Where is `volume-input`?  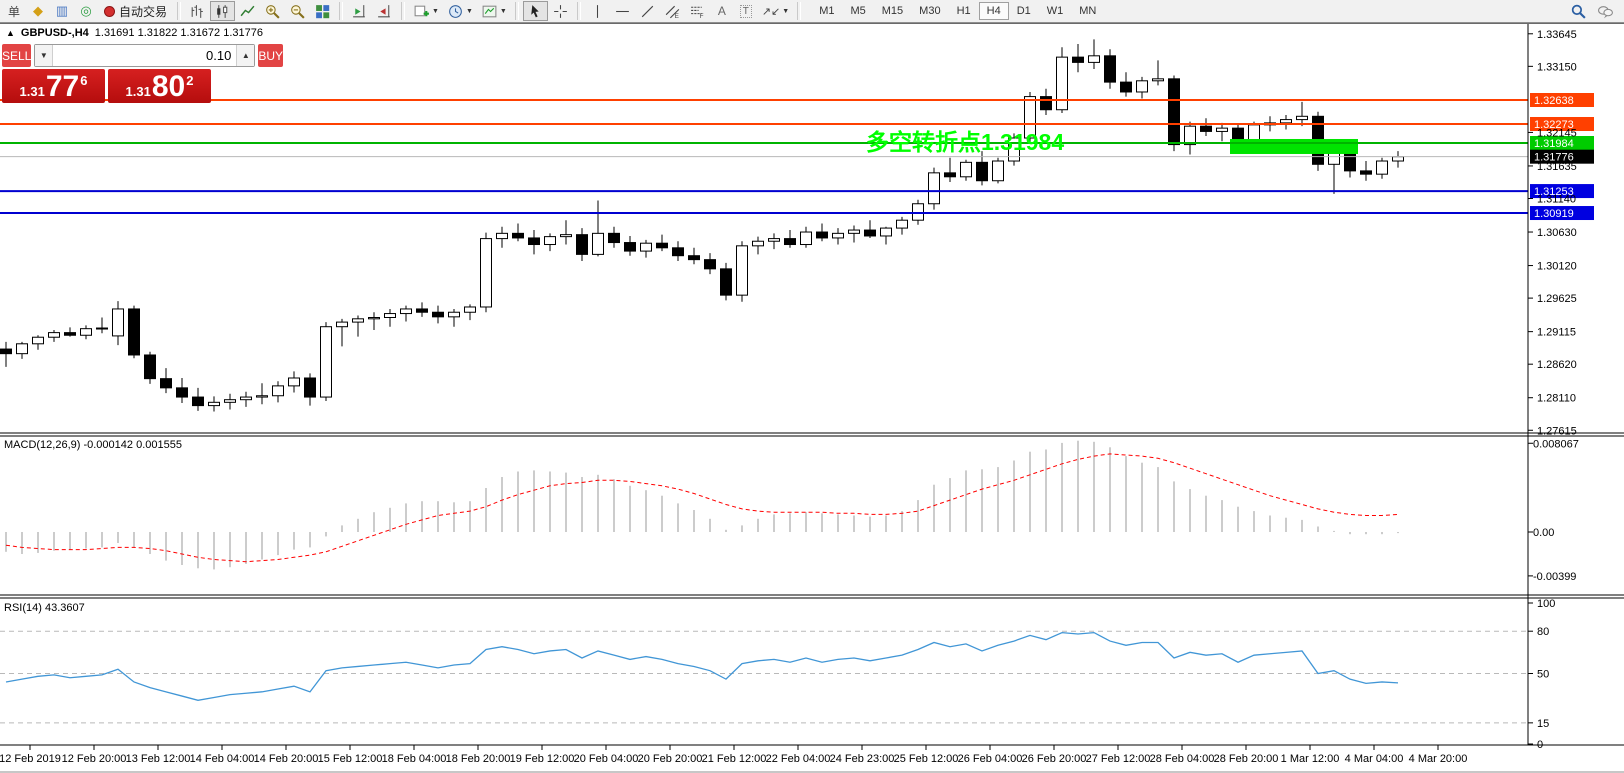
volume-input is located at coordinates (145, 55).